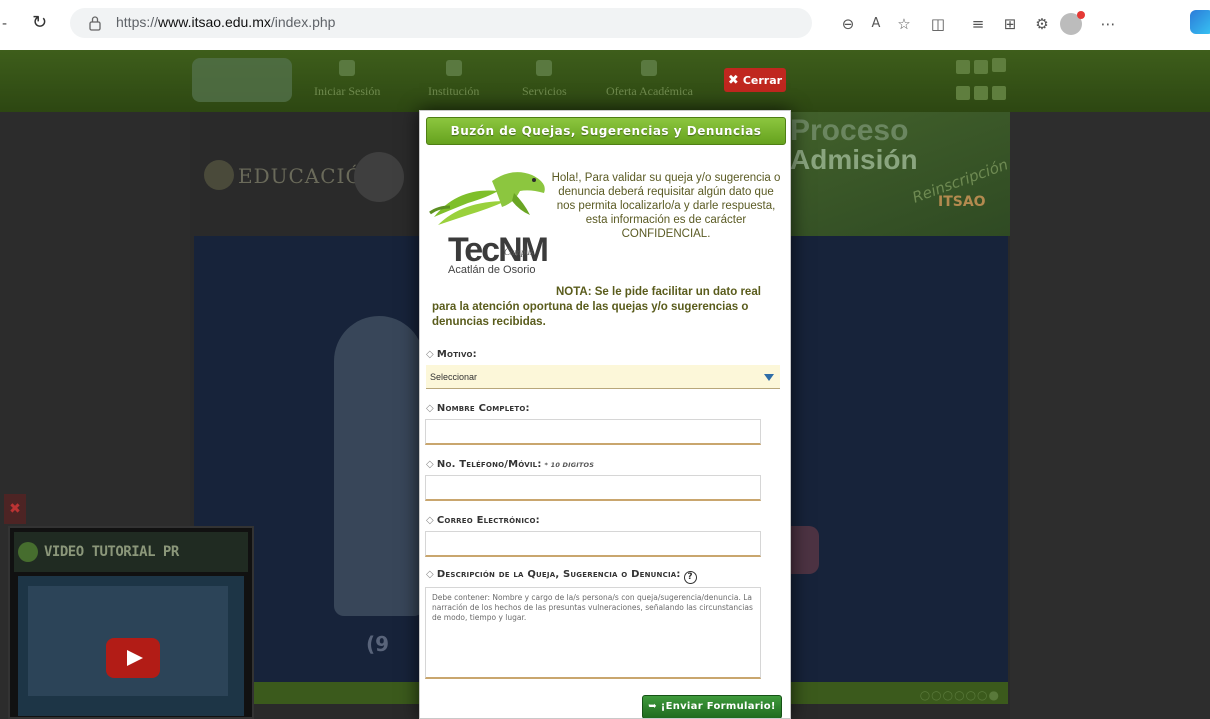  Describe the element at coordinates (981, 93) in the screenshot. I see `twitter-icon` at that location.